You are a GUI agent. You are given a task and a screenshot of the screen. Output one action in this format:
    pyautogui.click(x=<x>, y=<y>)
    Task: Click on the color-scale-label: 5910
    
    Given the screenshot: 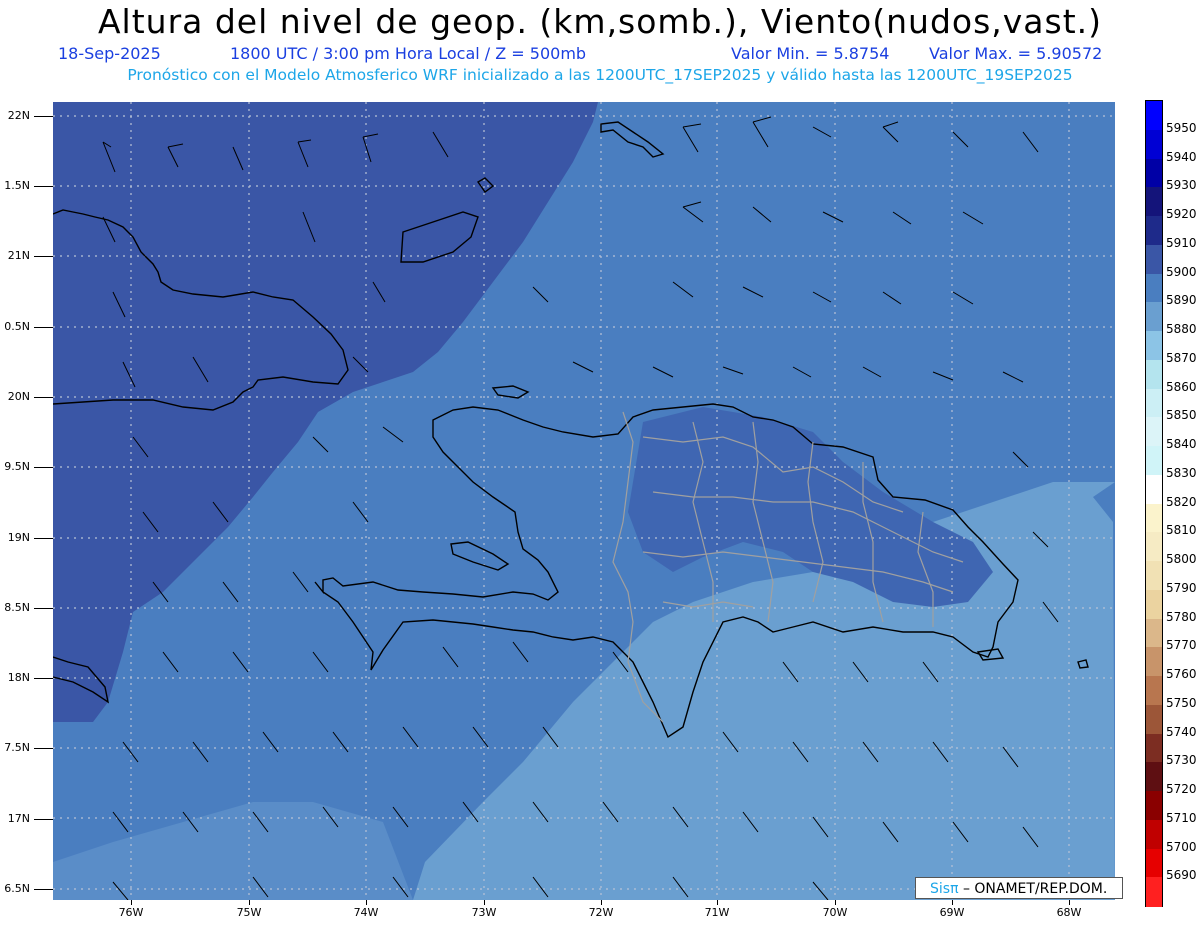 What is the action you would take?
    pyautogui.click(x=1181, y=242)
    